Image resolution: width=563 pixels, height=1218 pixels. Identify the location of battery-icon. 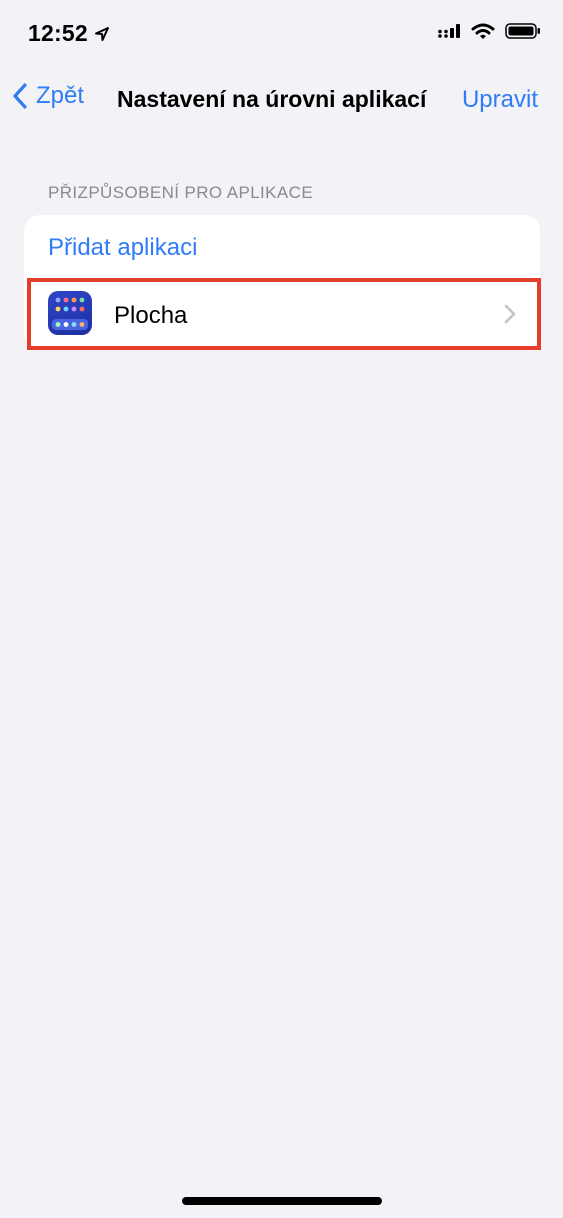
(522, 31).